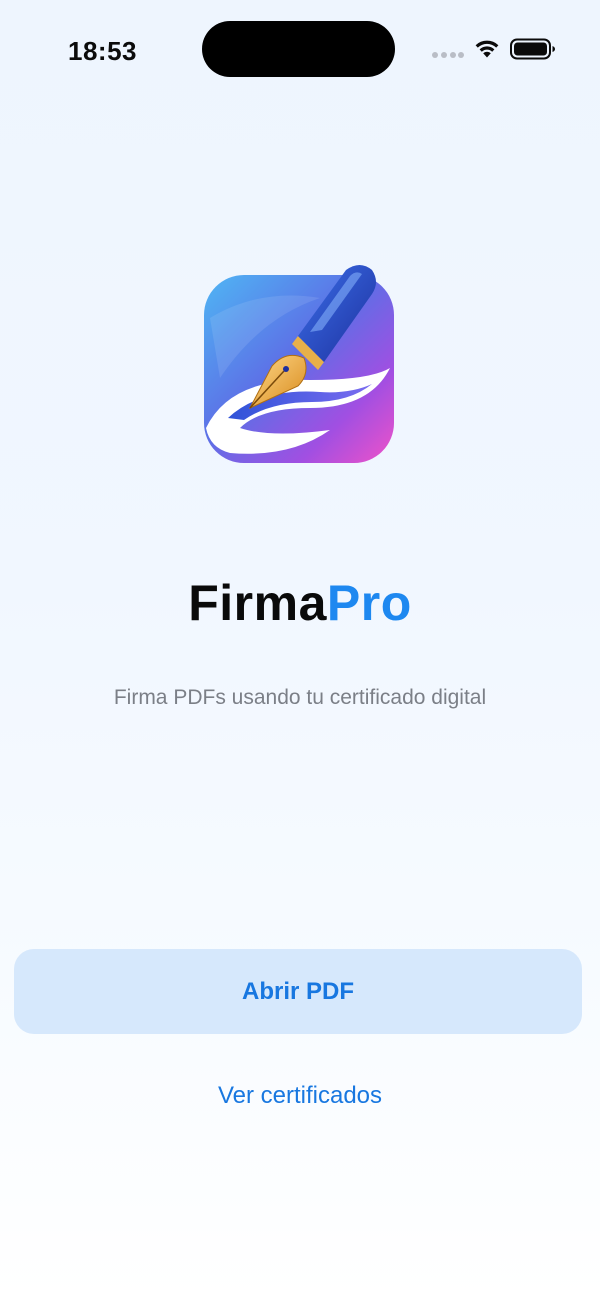 The height and width of the screenshot is (1299, 600). What do you see at coordinates (300, 697) in the screenshot?
I see `app-subtitle: Firma PDFs usando tu certificado digital` at bounding box center [300, 697].